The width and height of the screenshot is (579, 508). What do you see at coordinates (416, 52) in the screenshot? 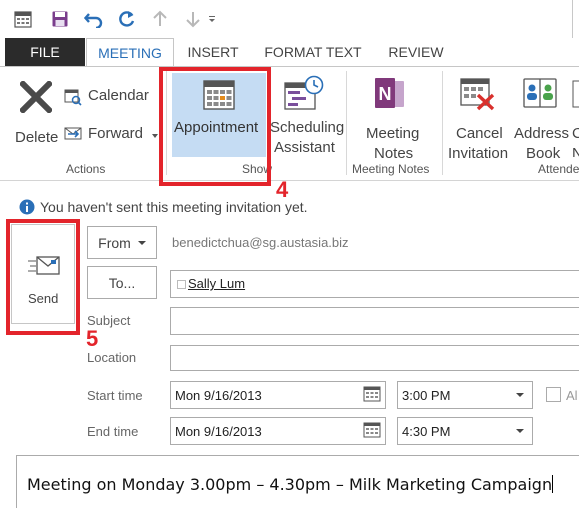
I see `tab-review: REVIEW` at bounding box center [416, 52].